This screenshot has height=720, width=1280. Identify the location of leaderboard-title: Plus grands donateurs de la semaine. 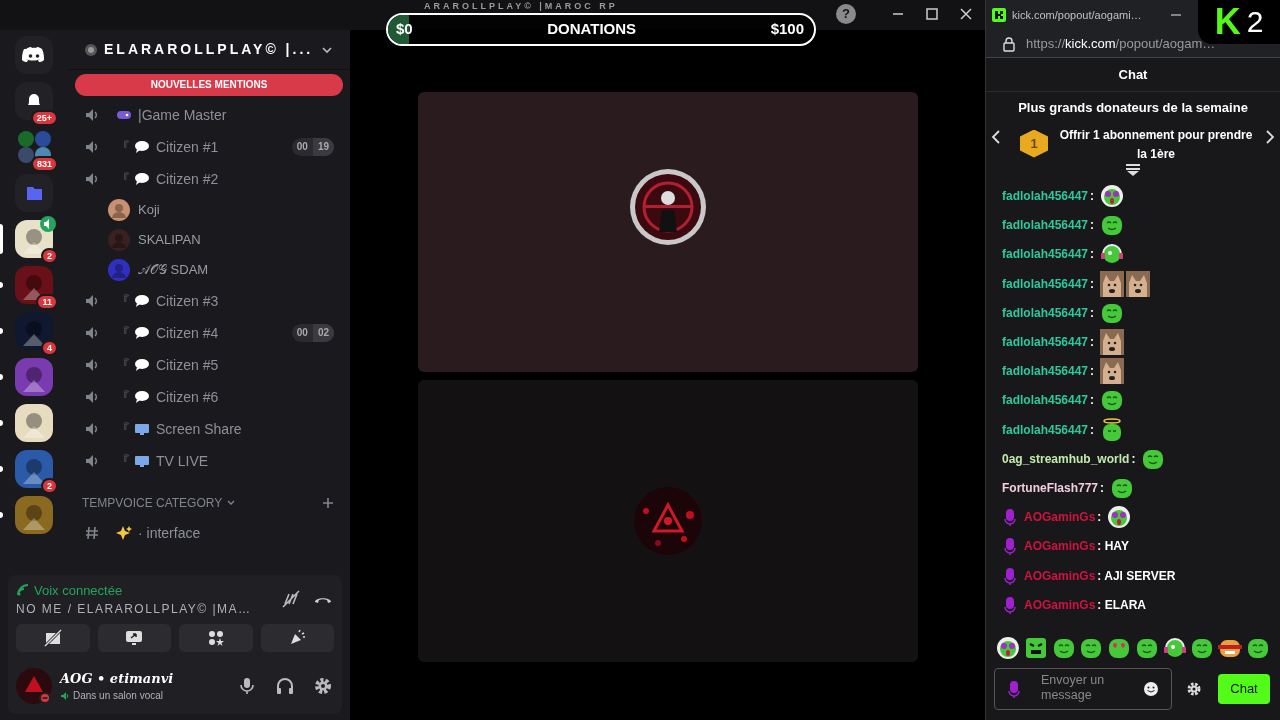
(1133, 108).